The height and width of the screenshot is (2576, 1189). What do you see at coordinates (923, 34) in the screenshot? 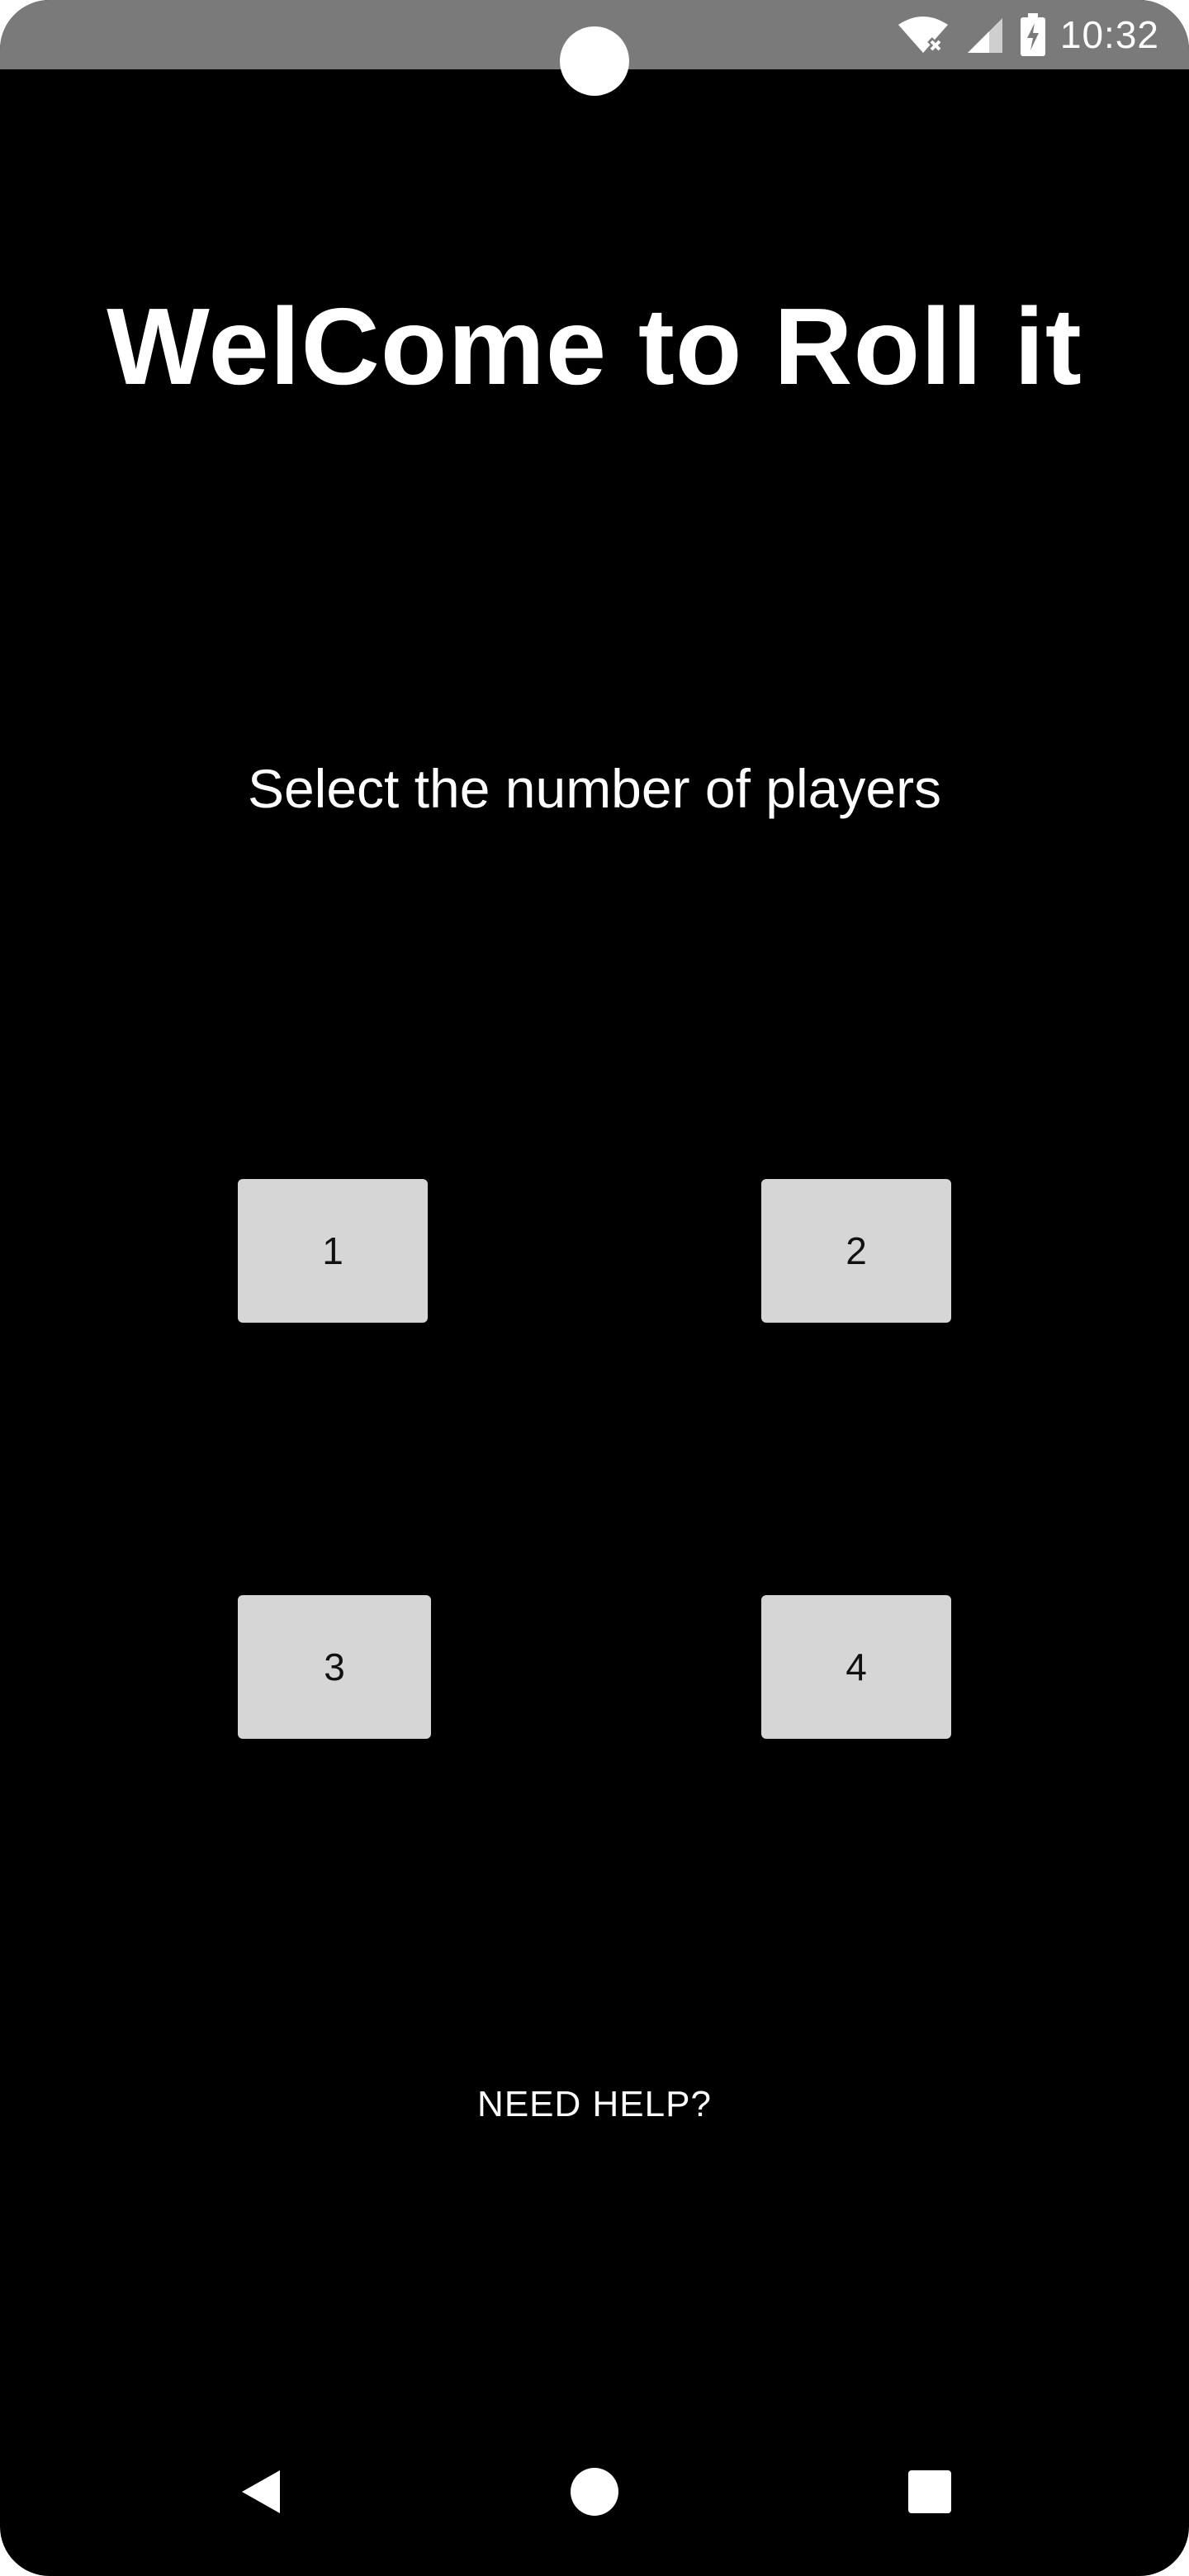
I see `wifi-off-icon` at bounding box center [923, 34].